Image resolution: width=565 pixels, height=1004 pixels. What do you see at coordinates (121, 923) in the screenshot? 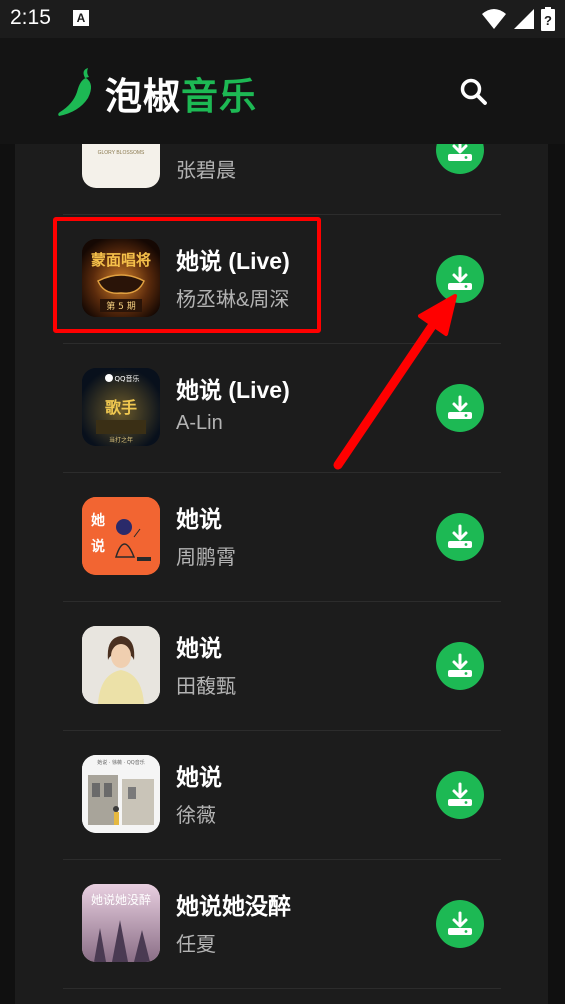
I see `album-cover: 她说她没醉` at bounding box center [121, 923].